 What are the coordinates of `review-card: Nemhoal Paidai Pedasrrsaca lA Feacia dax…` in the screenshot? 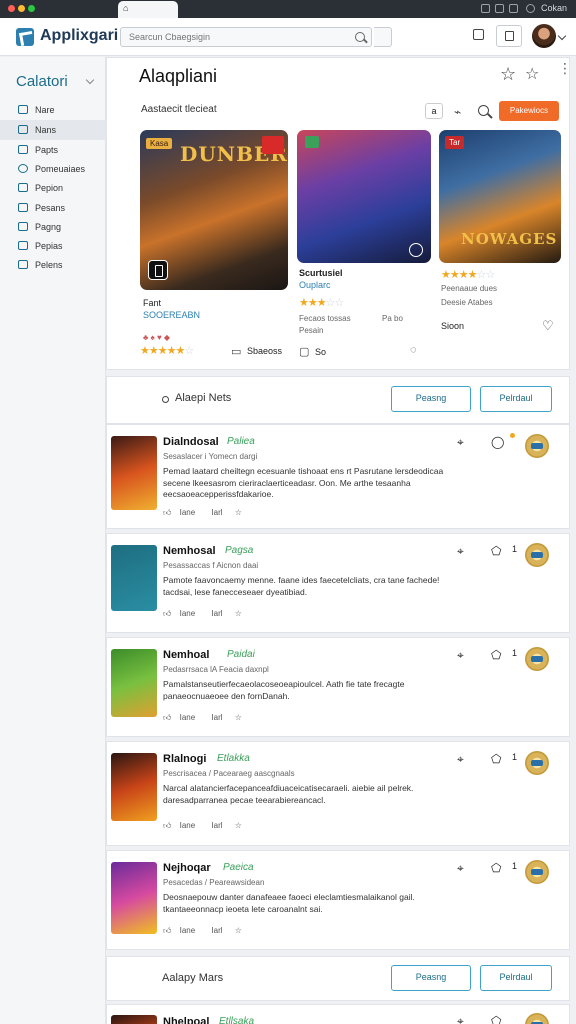 It's located at (338, 687).